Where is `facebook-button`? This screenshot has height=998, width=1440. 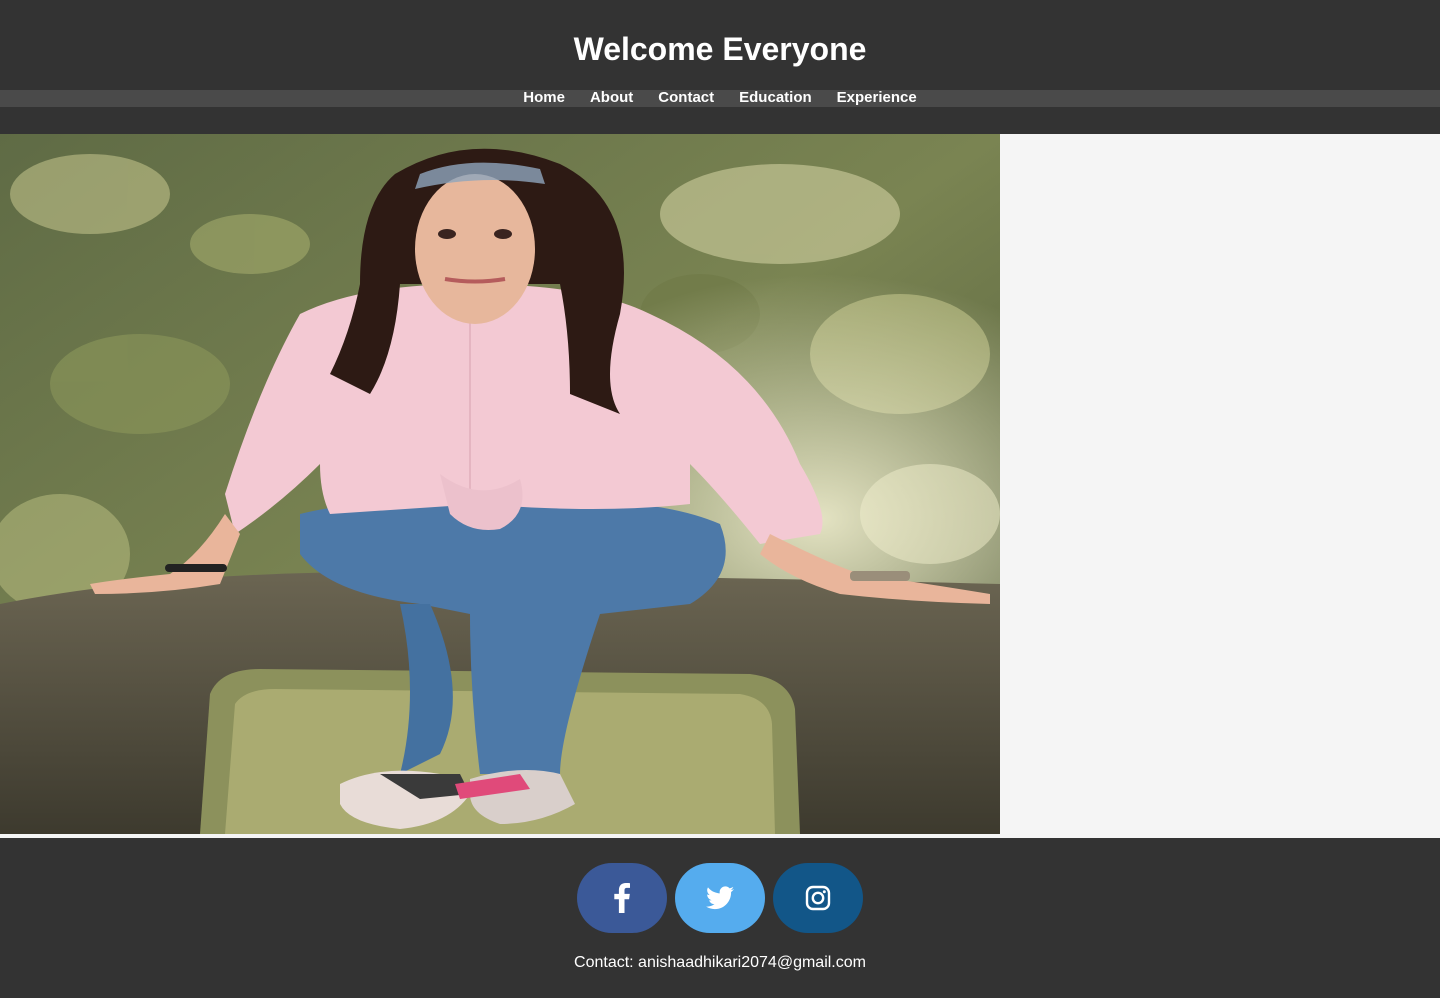 facebook-button is located at coordinates (622, 898).